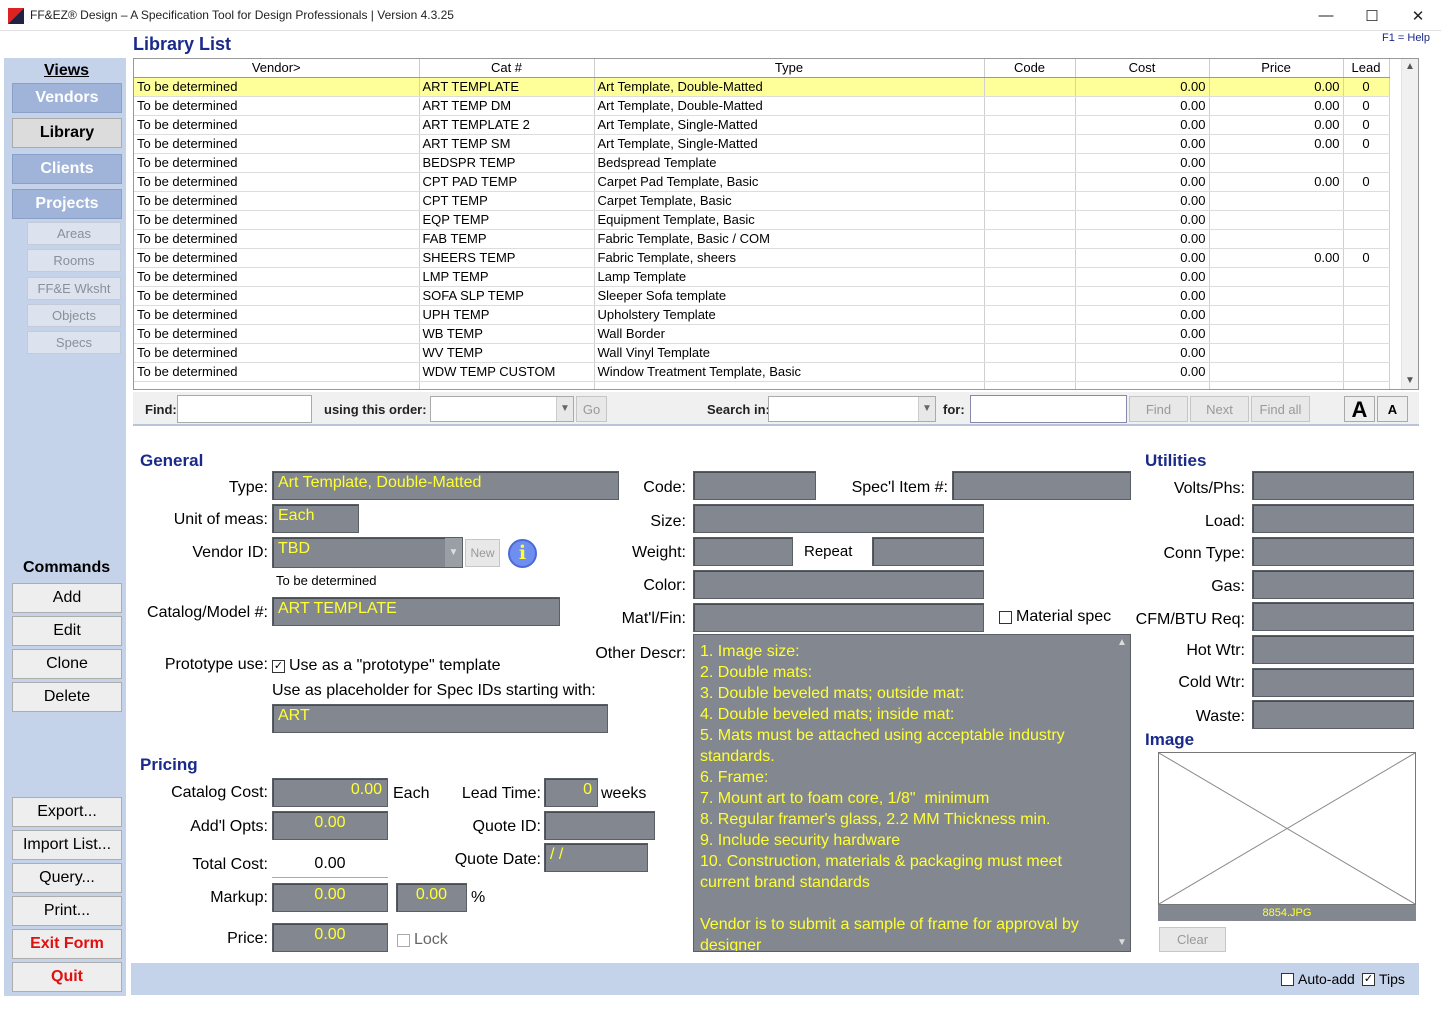 This screenshot has height=1012, width=1441. I want to click on price-field: 0.00, so click(330, 937).